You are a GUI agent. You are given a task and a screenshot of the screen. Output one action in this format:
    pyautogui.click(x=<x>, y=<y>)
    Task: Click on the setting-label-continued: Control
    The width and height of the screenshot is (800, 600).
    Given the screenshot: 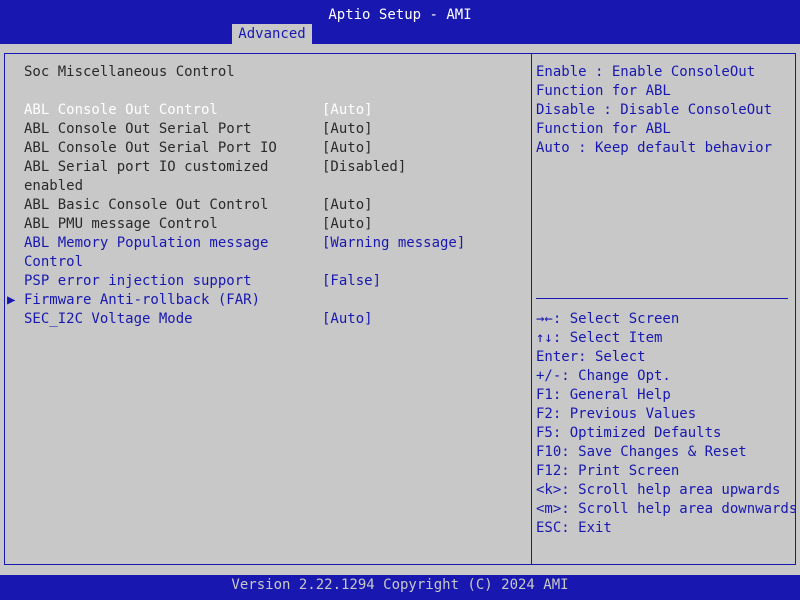 What is the action you would take?
    pyautogui.click(x=54, y=262)
    